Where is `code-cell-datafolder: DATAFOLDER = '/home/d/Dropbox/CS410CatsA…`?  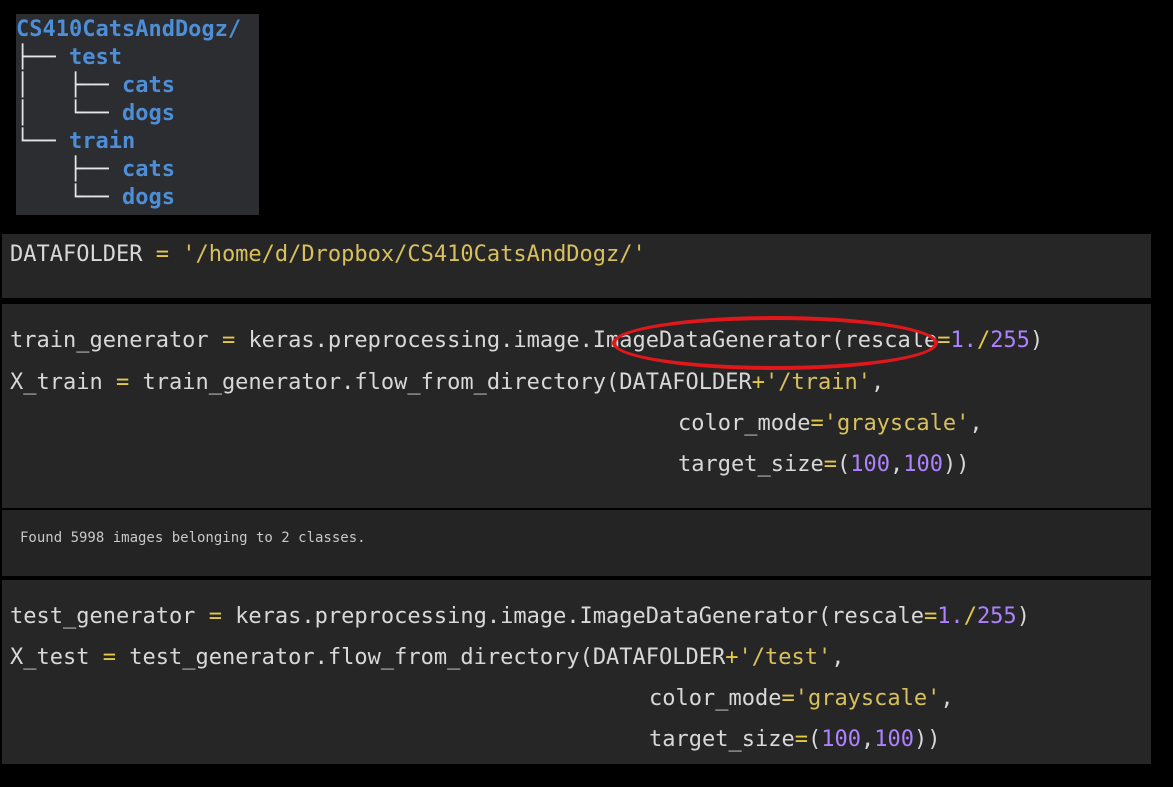 code-cell-datafolder: DATAFOLDER = '/home/d/Dropbox/CS410CatsA… is located at coordinates (576, 266).